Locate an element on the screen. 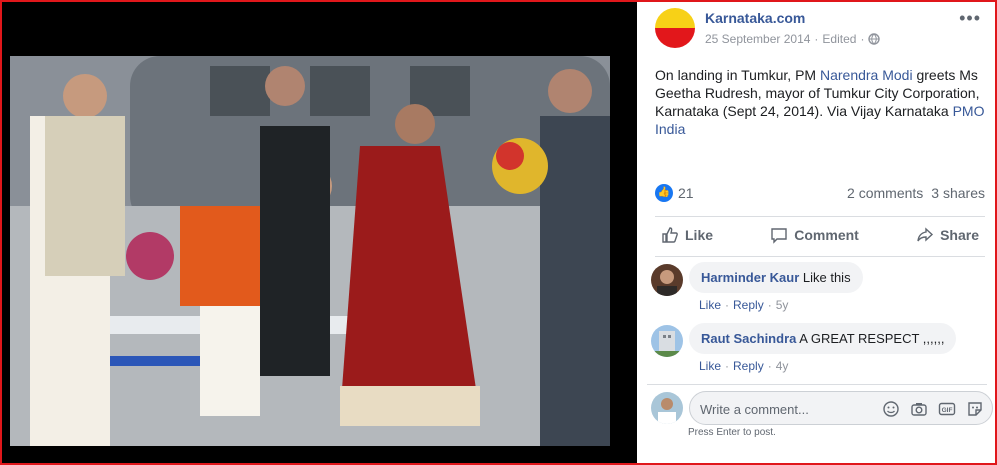 The image size is (997, 465). like-label: Like is located at coordinates (699, 235).